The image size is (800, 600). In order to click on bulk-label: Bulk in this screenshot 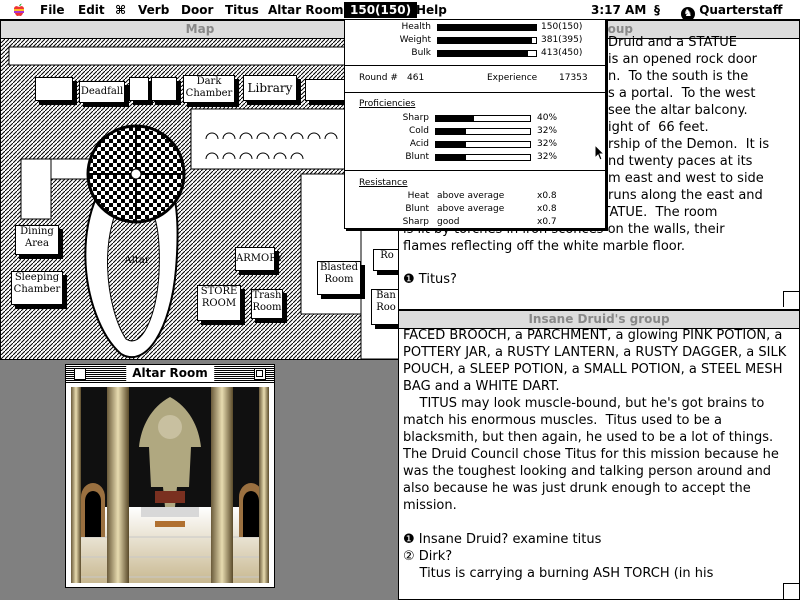, I will do `click(421, 53)`.